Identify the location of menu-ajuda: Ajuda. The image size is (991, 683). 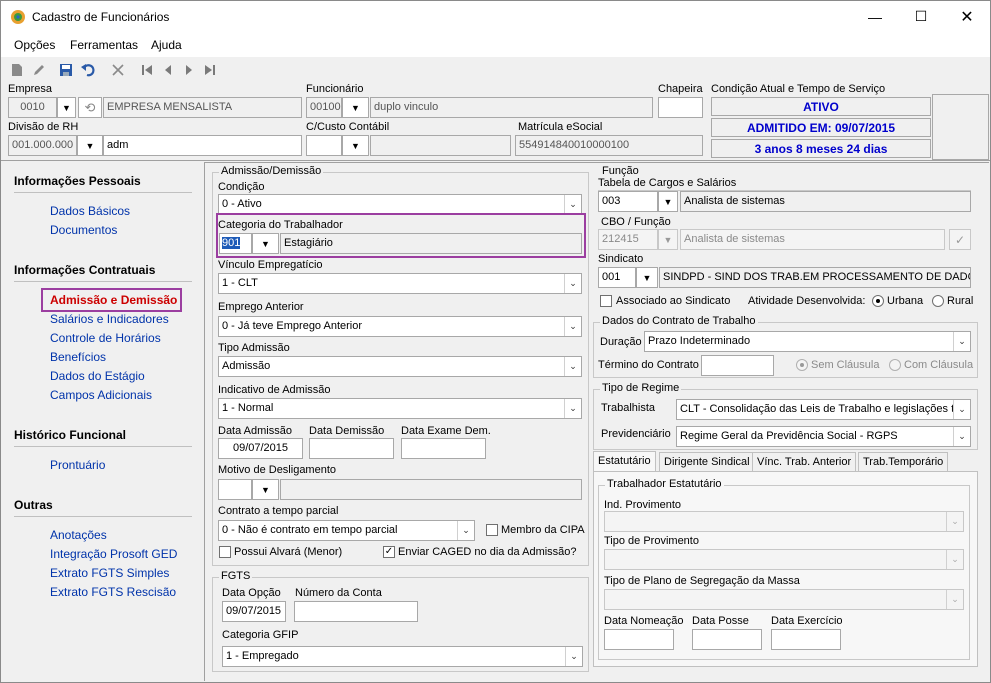
(166, 45).